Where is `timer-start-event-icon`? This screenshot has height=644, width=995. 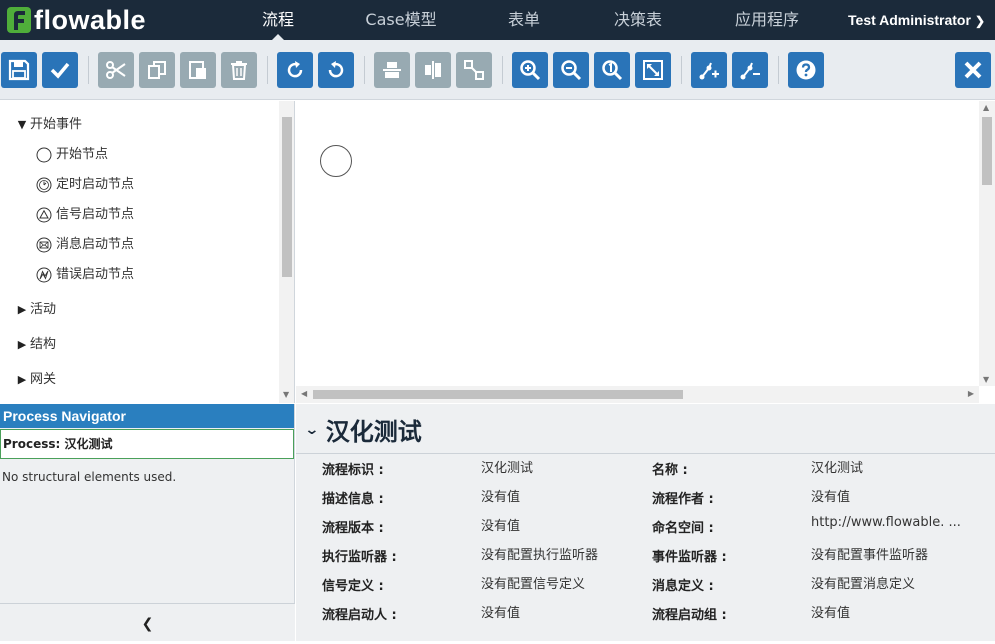 timer-start-event-icon is located at coordinates (44, 185).